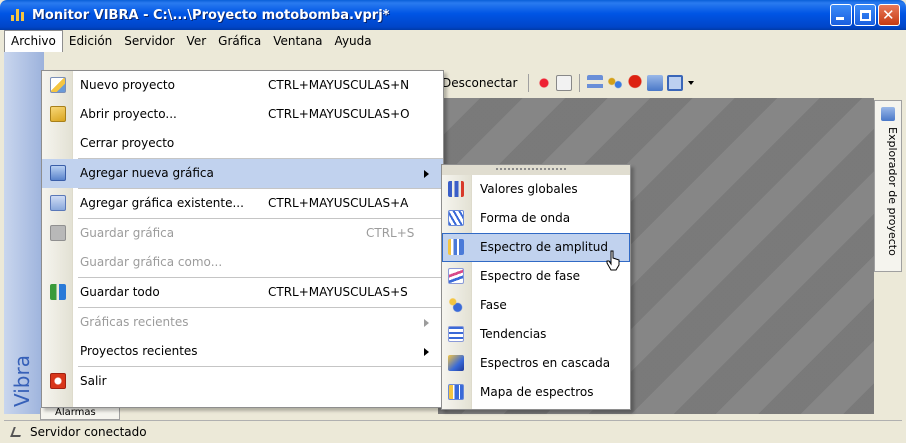  I want to click on disconnect-button: Desconectar, so click(479, 83).